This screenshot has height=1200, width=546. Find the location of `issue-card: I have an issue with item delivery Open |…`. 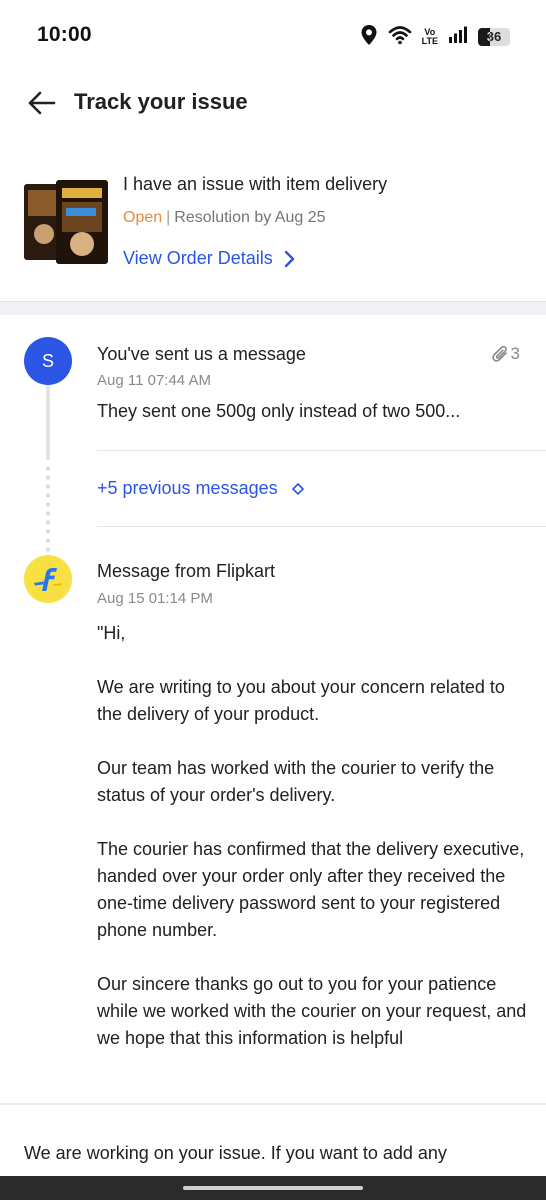

issue-card: I have an issue with item delivery Open |… is located at coordinates (273, 226).